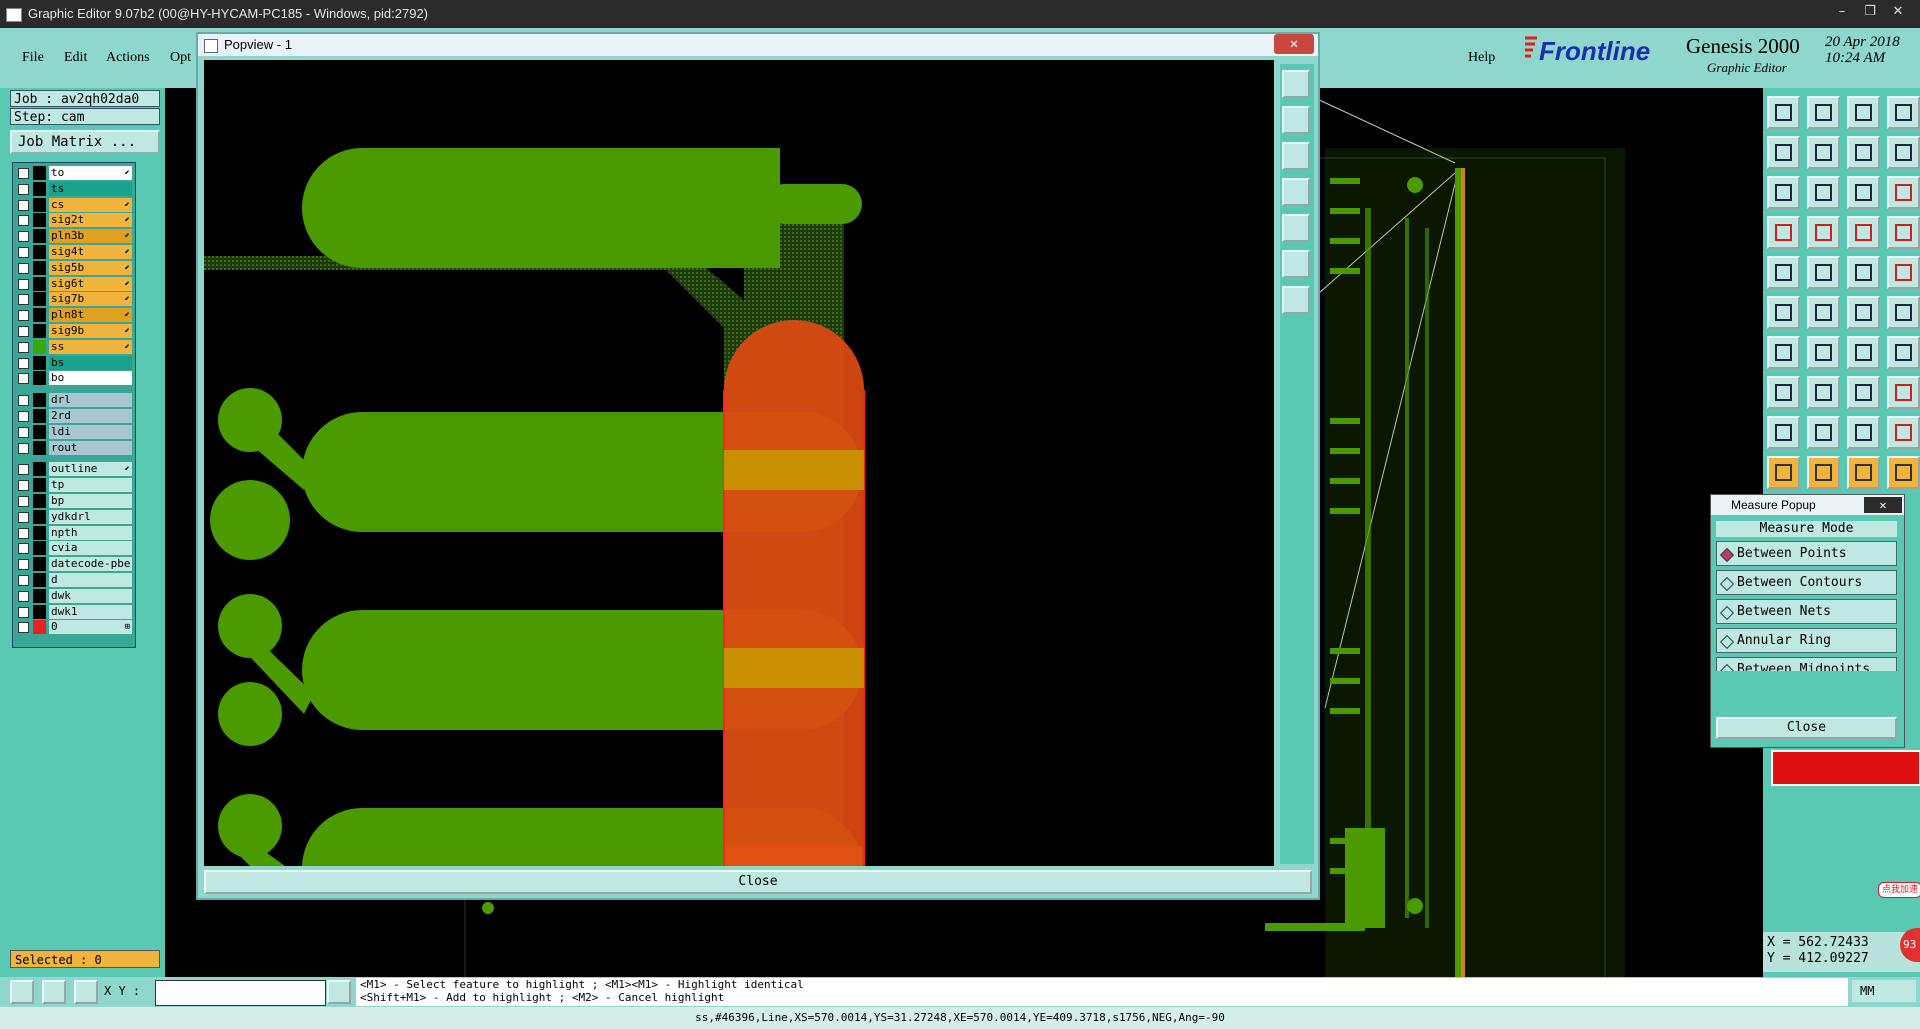 This screenshot has width=1920, height=1029. Describe the element at coordinates (1903, 152) in the screenshot. I see `redraw-icon` at that location.